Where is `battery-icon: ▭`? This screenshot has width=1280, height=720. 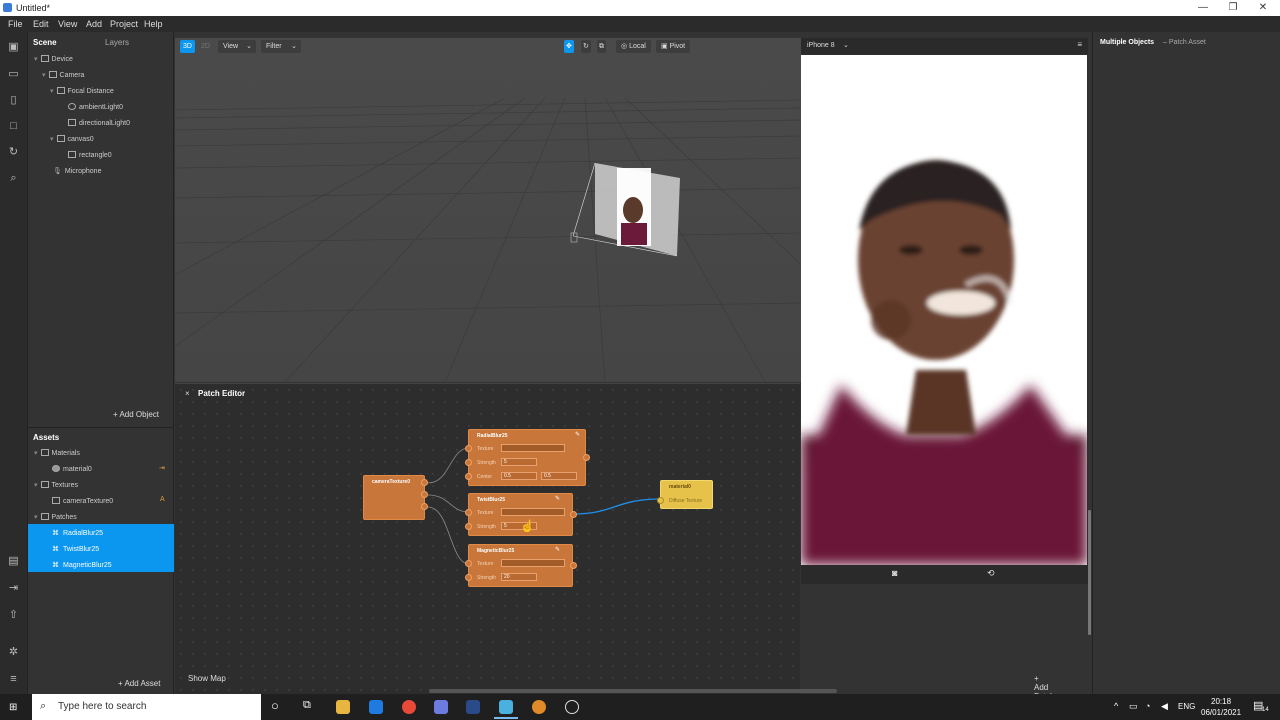
battery-icon: ▭ is located at coordinates (1133, 706).